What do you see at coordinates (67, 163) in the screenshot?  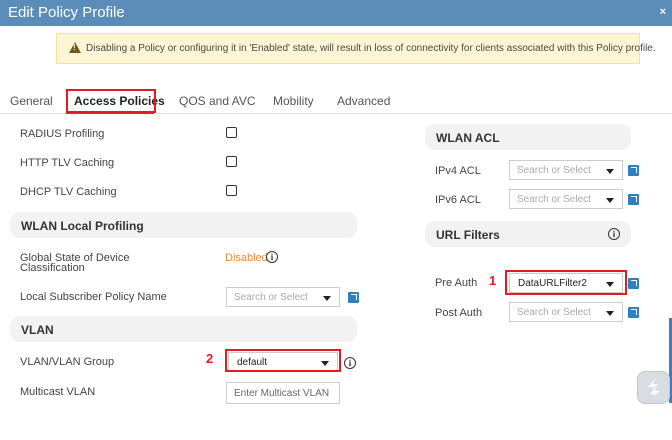 I see `http-tlv-caching-label: HTTP TLV Caching` at bounding box center [67, 163].